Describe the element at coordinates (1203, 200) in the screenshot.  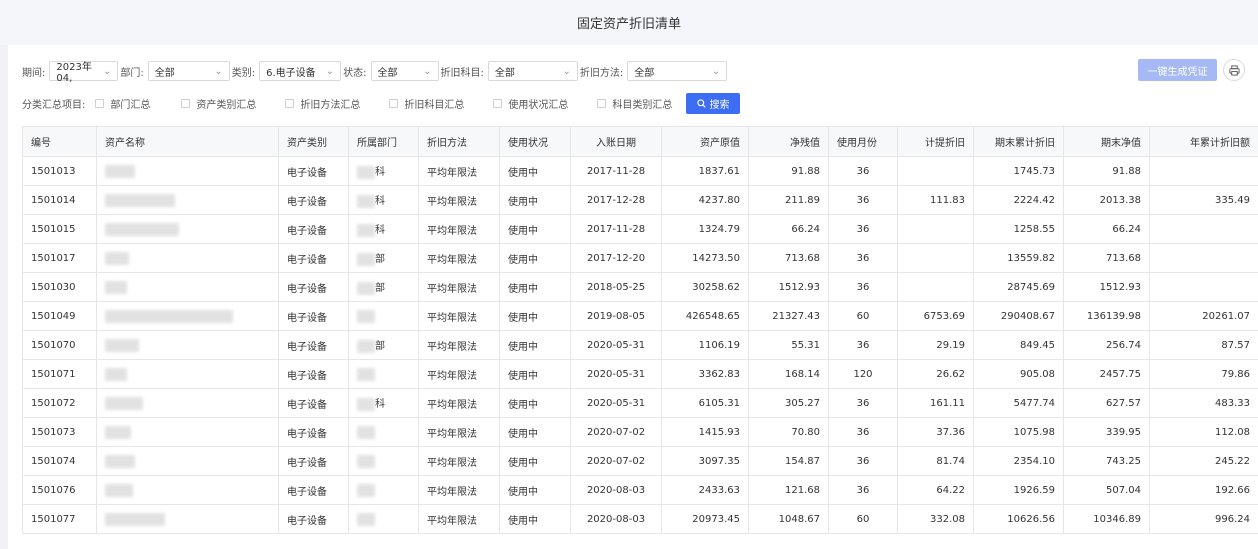
I see `cell-year: 335.49` at that location.